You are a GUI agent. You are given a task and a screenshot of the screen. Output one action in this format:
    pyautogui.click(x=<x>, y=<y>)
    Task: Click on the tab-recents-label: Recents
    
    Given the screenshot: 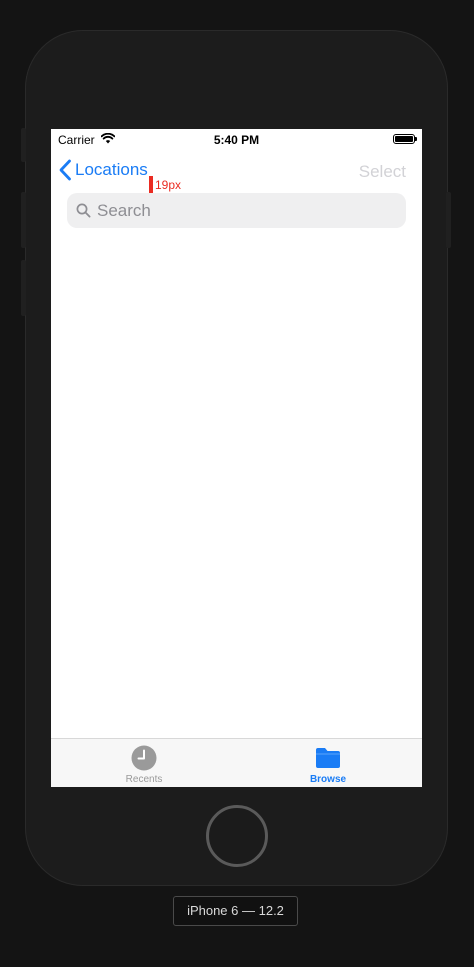 What is the action you would take?
    pyautogui.click(x=144, y=779)
    